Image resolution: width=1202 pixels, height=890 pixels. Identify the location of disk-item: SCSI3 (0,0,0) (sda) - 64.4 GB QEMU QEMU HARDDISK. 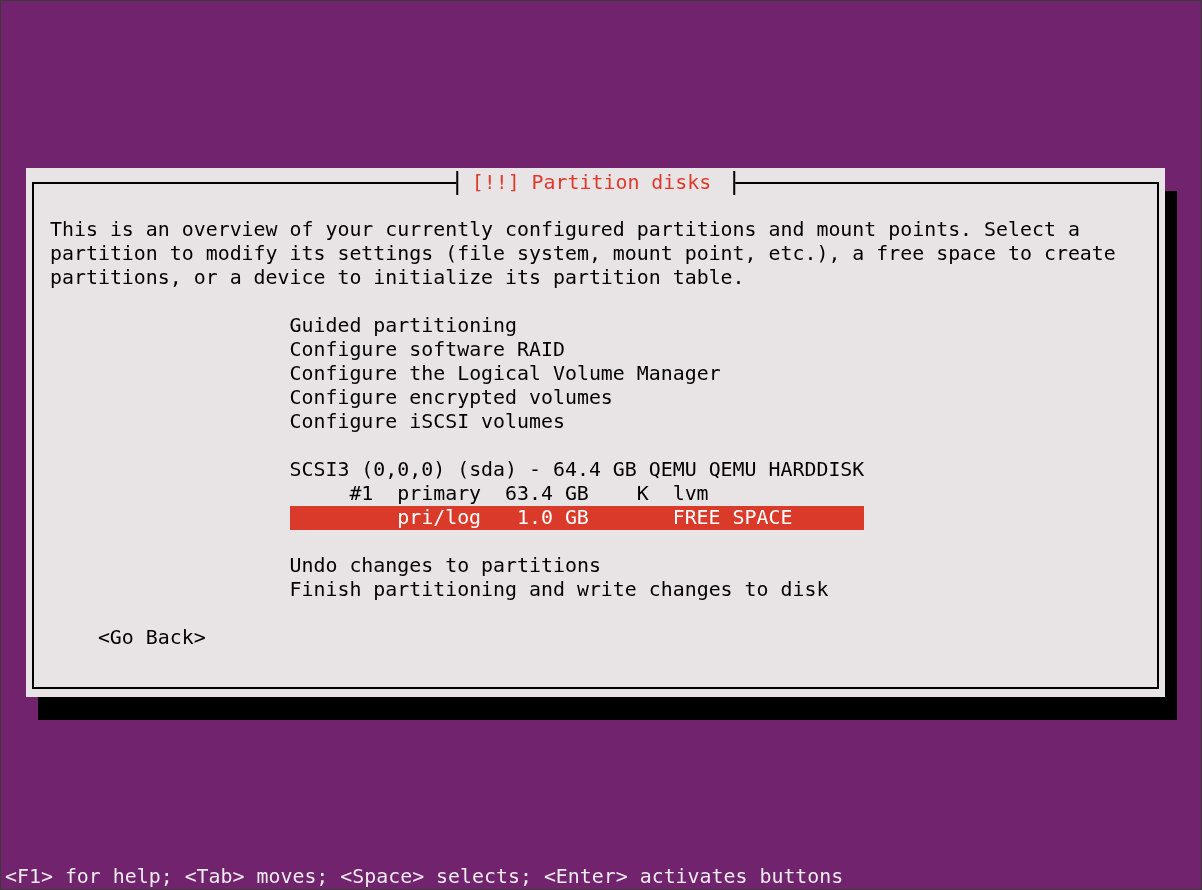
(577, 470).